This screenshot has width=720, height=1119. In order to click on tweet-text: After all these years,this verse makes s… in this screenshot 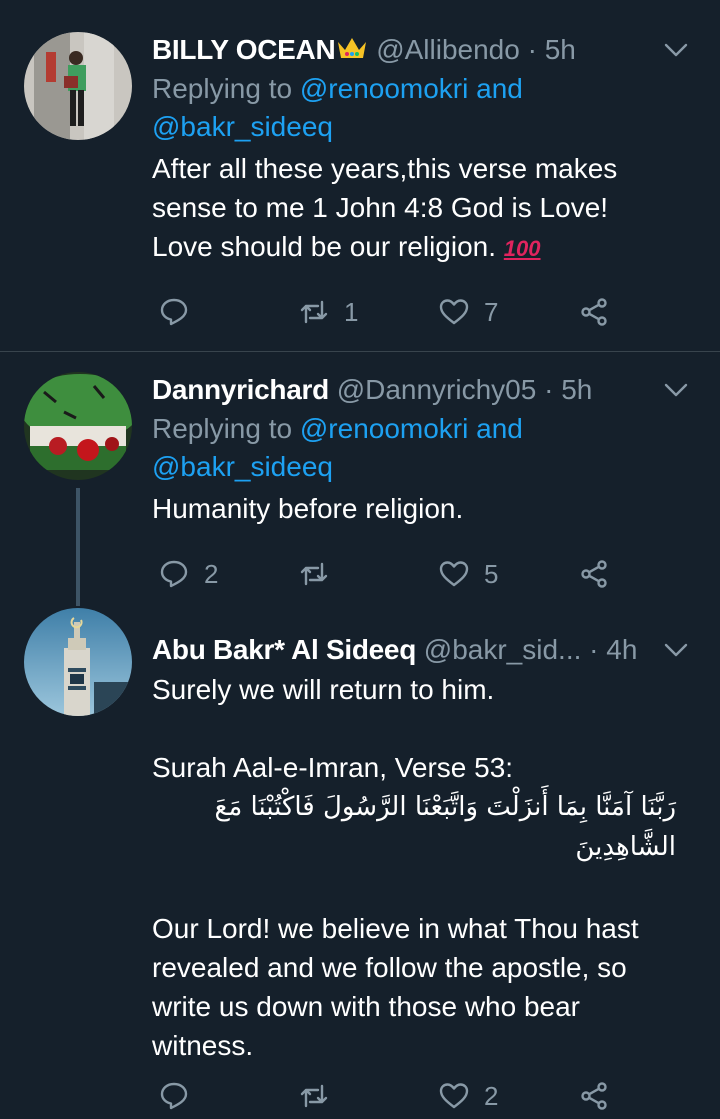, I will do `click(427, 208)`.